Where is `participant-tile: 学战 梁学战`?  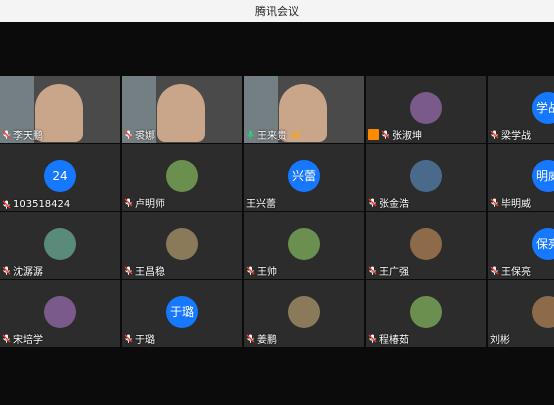 participant-tile: 学战 梁学战 is located at coordinates (521, 109).